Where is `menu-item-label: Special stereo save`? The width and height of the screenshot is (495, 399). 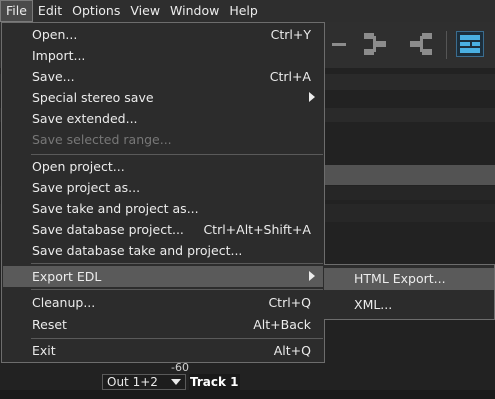
menu-item-label: Special stereo save is located at coordinates (93, 97).